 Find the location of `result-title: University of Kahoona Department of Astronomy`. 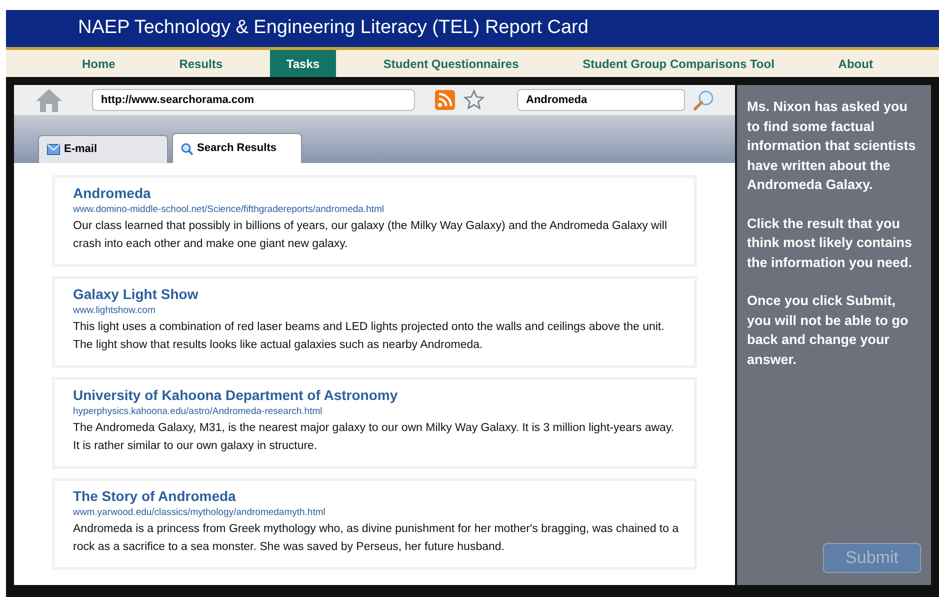

result-title: University of Kahoona Department of Astronomy is located at coordinates (377, 395).